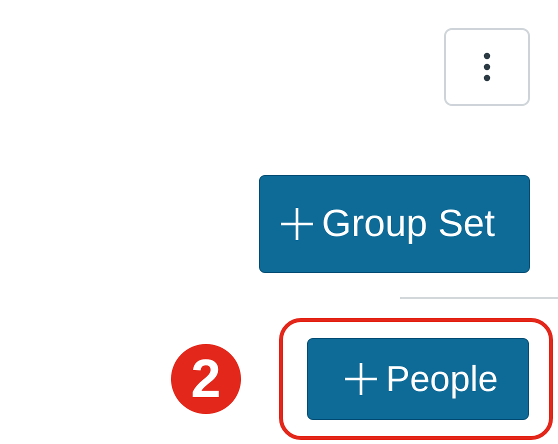 This screenshot has width=558, height=444. Describe the element at coordinates (205, 379) in the screenshot. I see `step-number-badge: 2` at that location.